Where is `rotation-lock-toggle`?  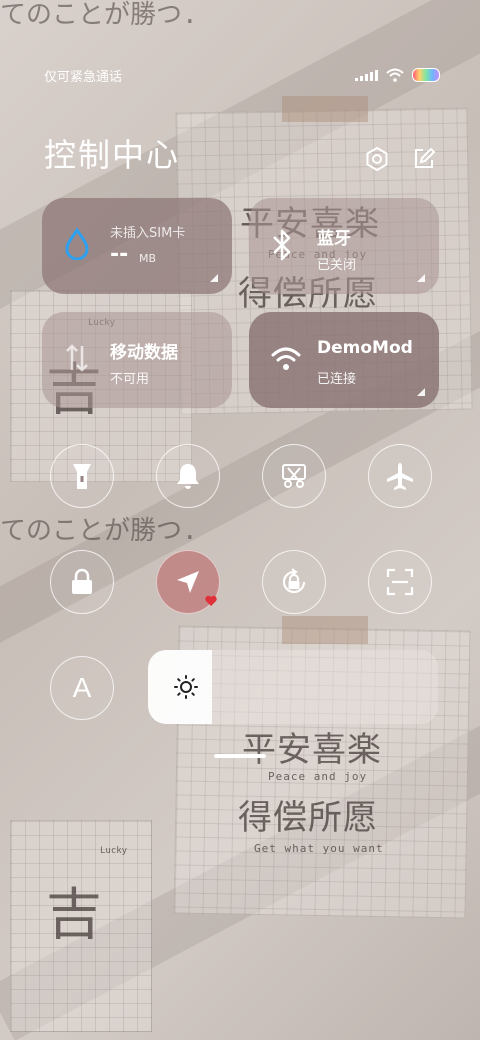
rotation-lock-toggle is located at coordinates (294, 582).